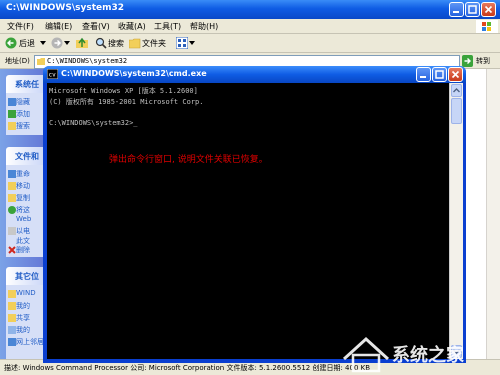 This screenshot has height=375, width=500. I want to click on go-button: 转到, so click(483, 61).